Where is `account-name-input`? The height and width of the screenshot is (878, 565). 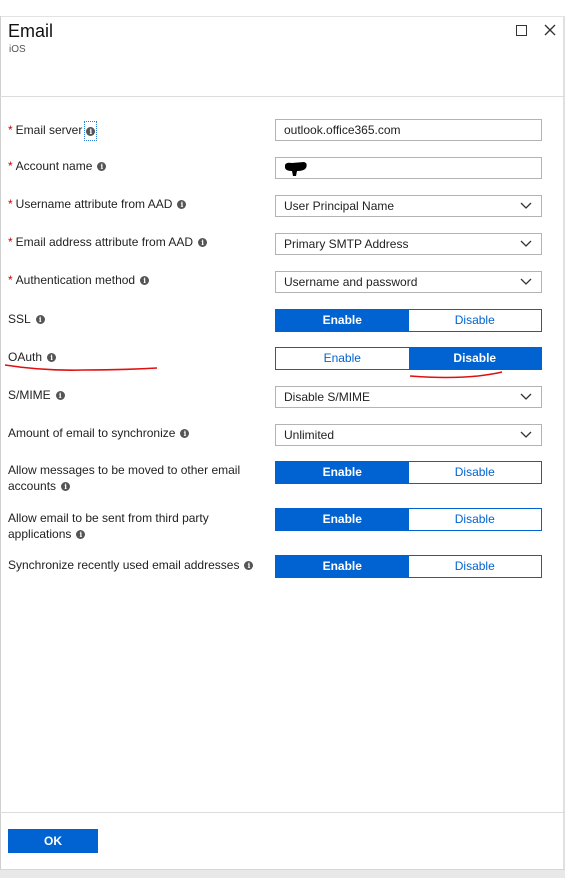
account-name-input is located at coordinates (408, 168).